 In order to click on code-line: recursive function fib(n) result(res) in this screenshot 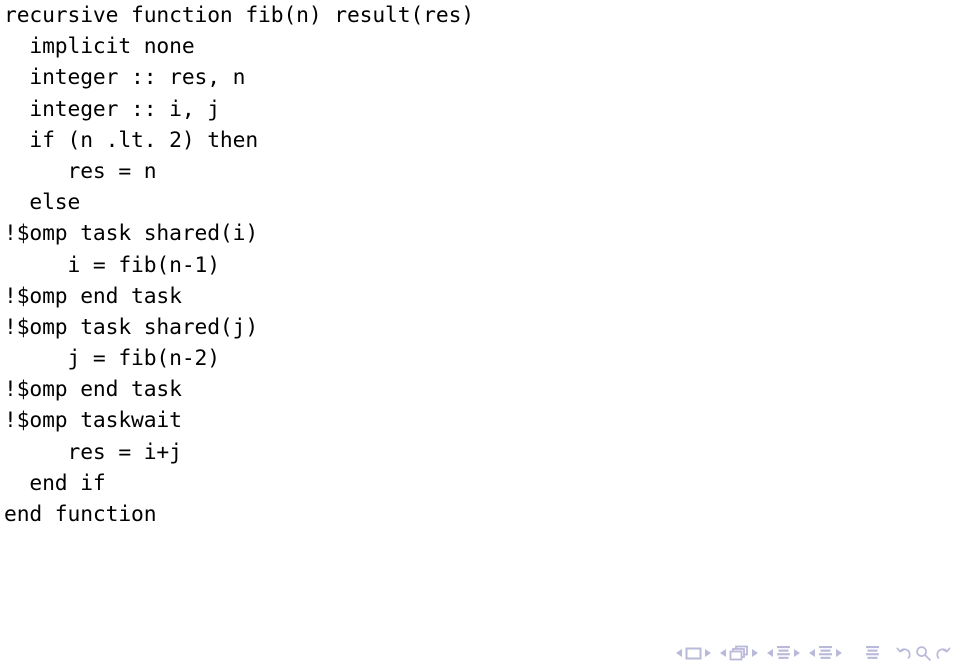, I will do `click(239, 15)`.